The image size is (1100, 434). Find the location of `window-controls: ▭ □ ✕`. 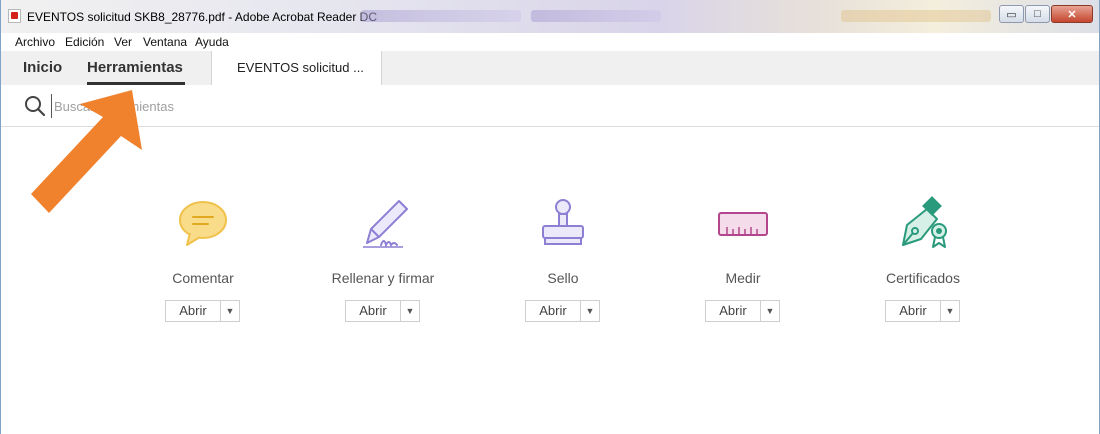

window-controls: ▭ □ ✕ is located at coordinates (1046, 14).